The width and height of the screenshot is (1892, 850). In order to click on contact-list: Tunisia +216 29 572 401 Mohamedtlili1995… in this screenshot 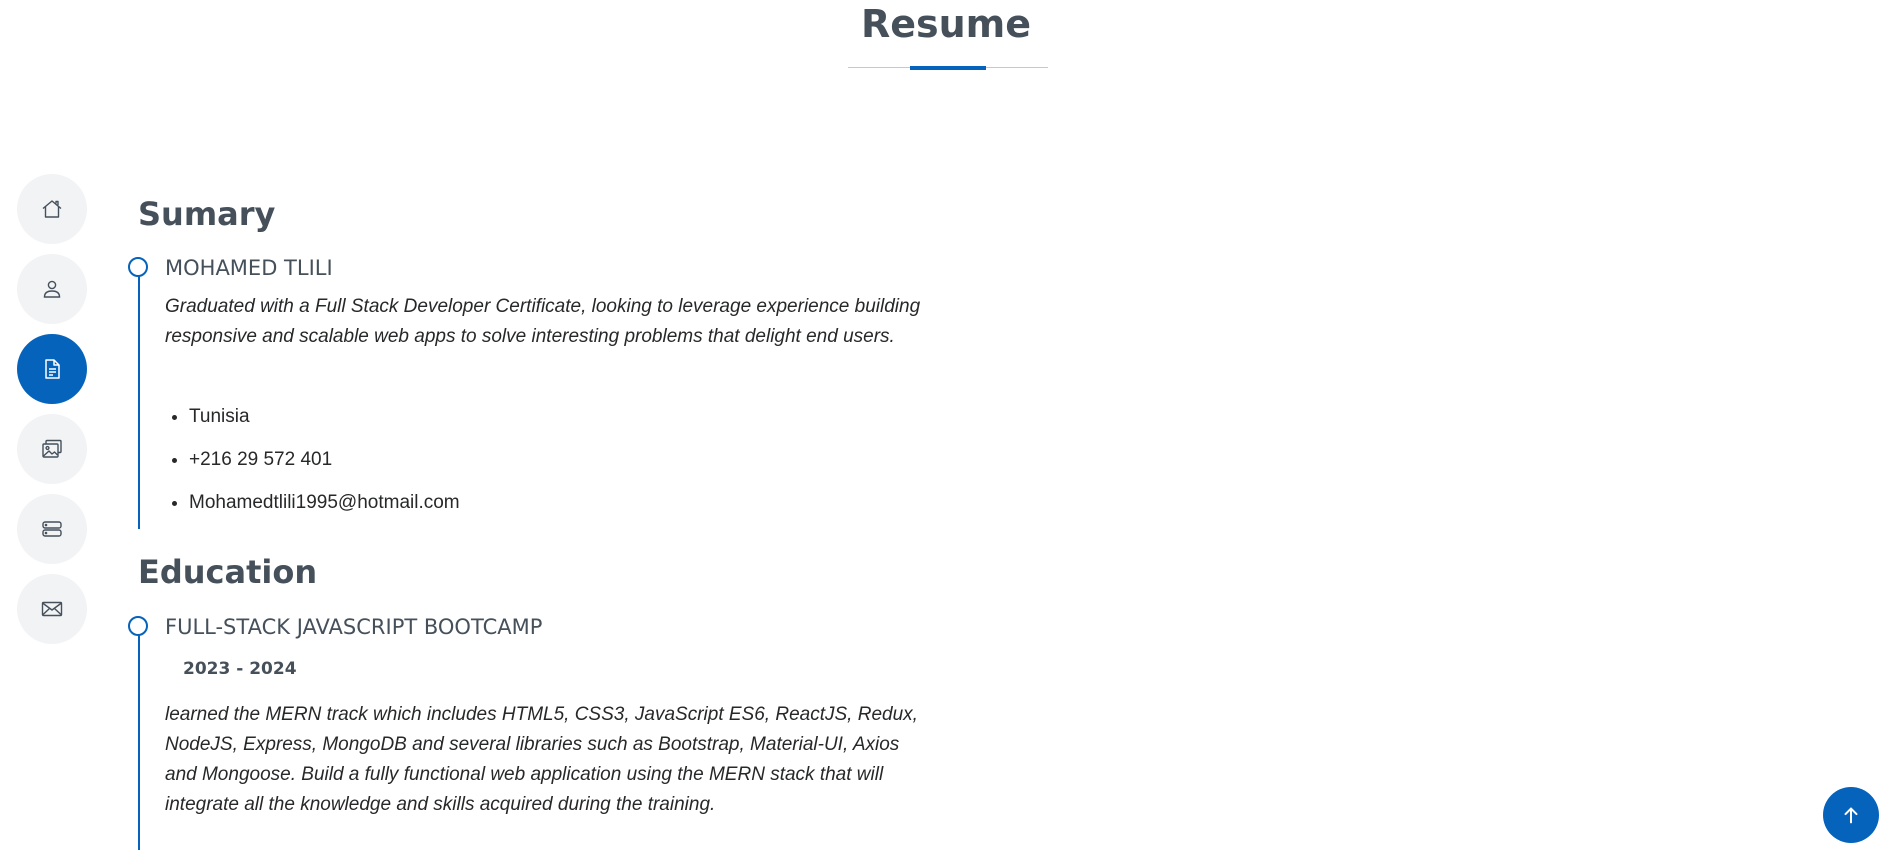, I will do `click(312, 469)`.